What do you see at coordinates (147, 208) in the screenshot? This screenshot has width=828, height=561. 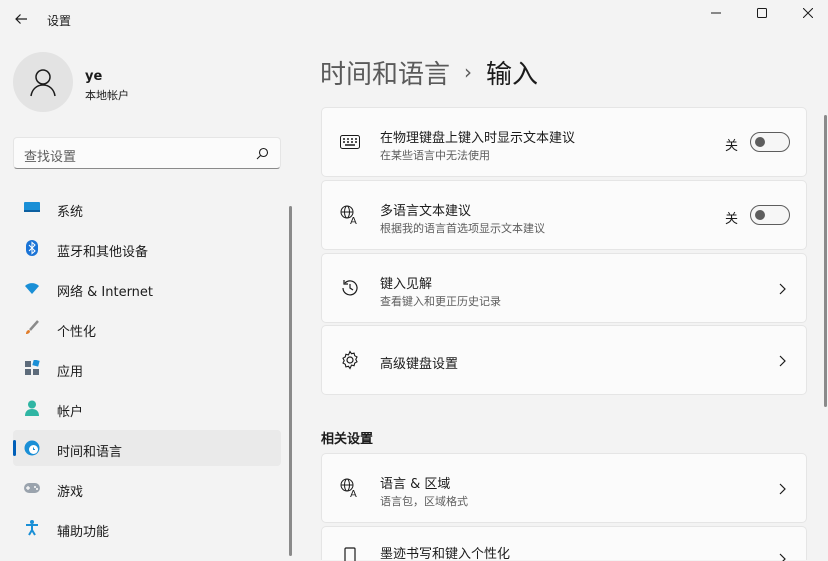 I see `sidebar-item-system: 系统` at bounding box center [147, 208].